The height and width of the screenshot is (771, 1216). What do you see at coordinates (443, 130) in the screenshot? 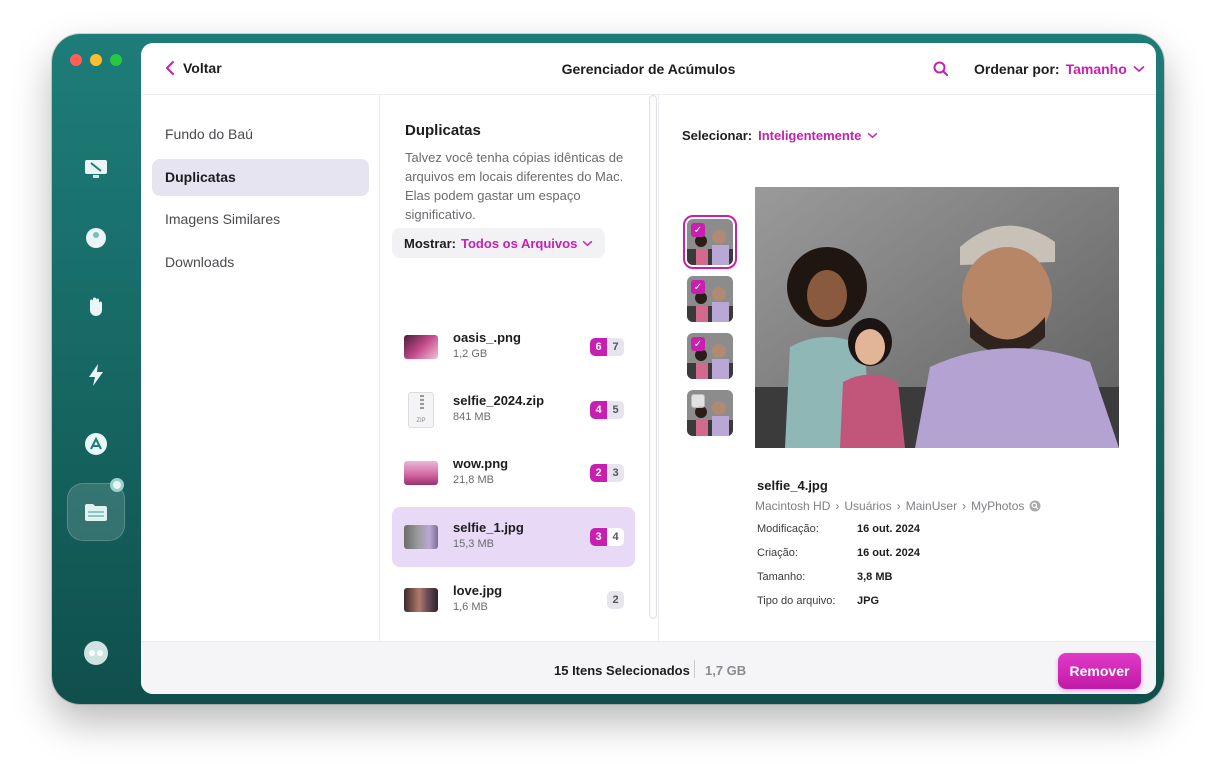
I see `section-title: Duplicatas` at bounding box center [443, 130].